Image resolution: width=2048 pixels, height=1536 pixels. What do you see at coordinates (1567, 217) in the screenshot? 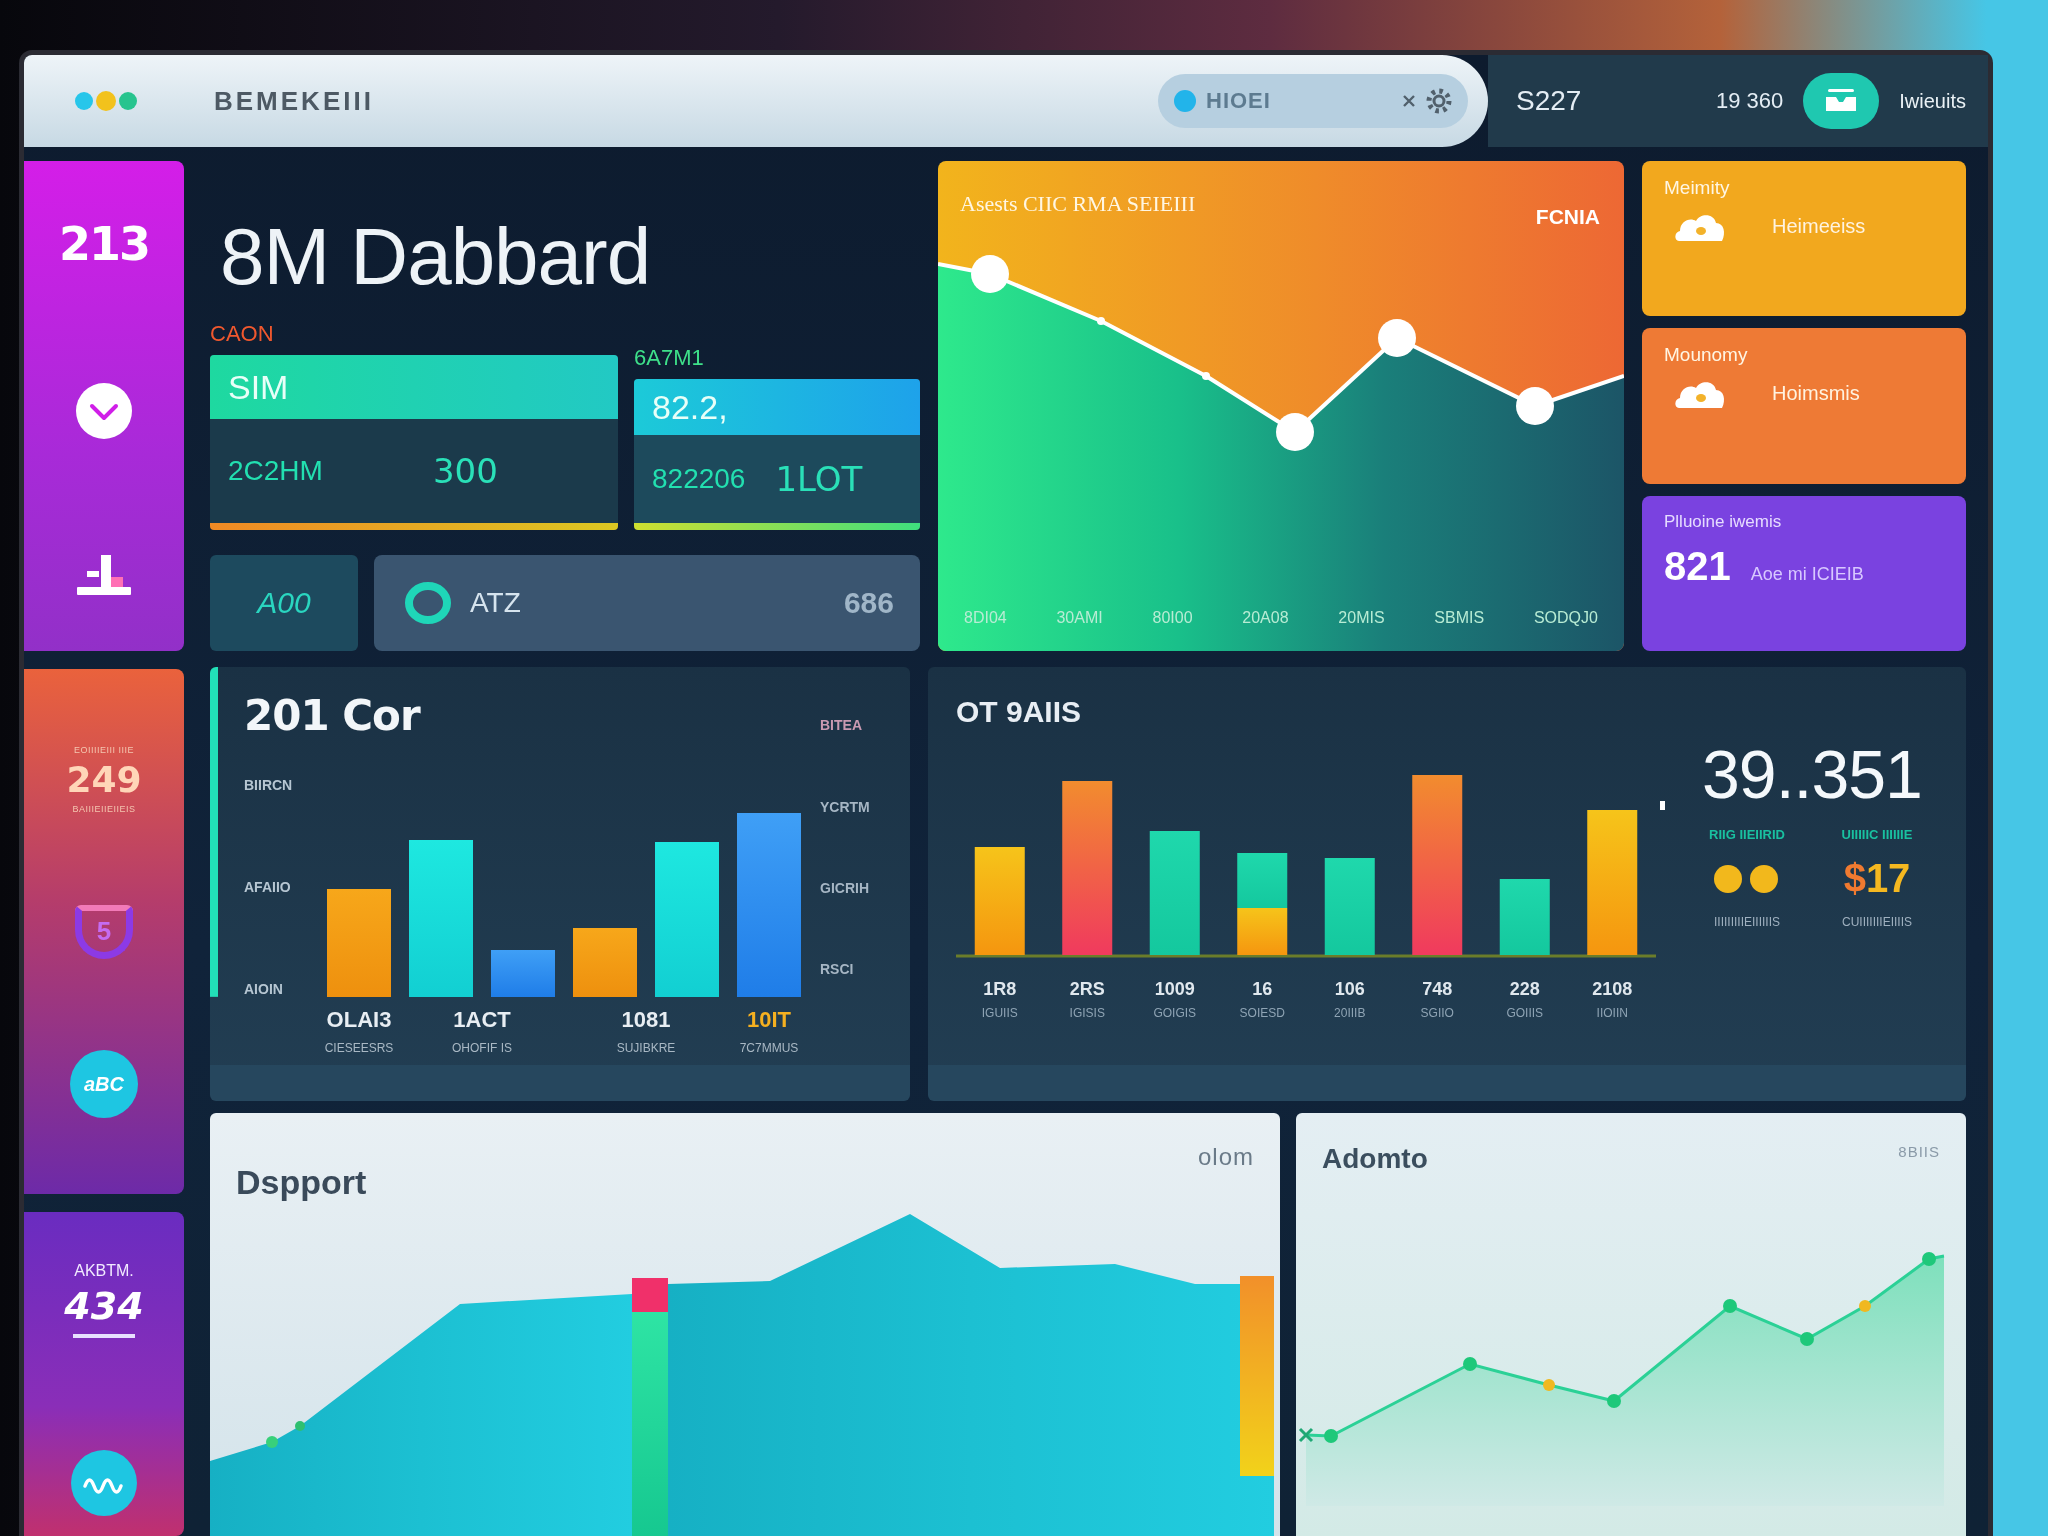
I see `chart-tag: FCNIA` at bounding box center [1567, 217].